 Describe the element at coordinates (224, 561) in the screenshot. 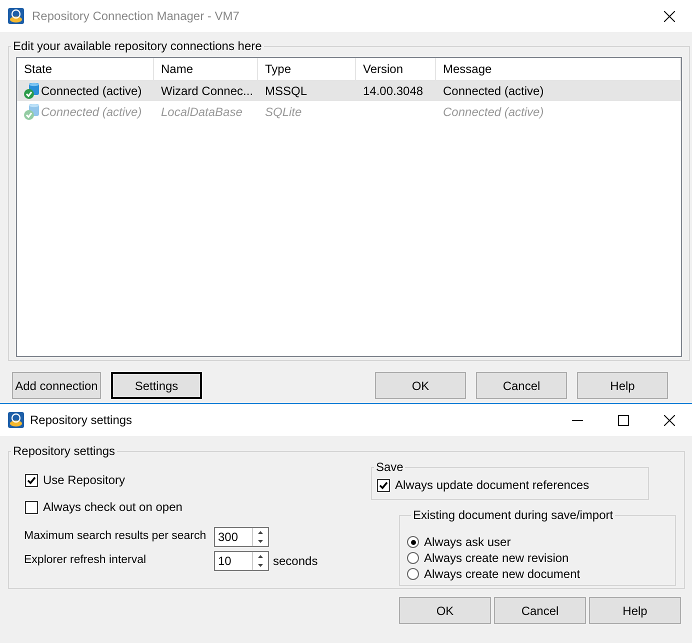

I see `field-value: 10` at that location.